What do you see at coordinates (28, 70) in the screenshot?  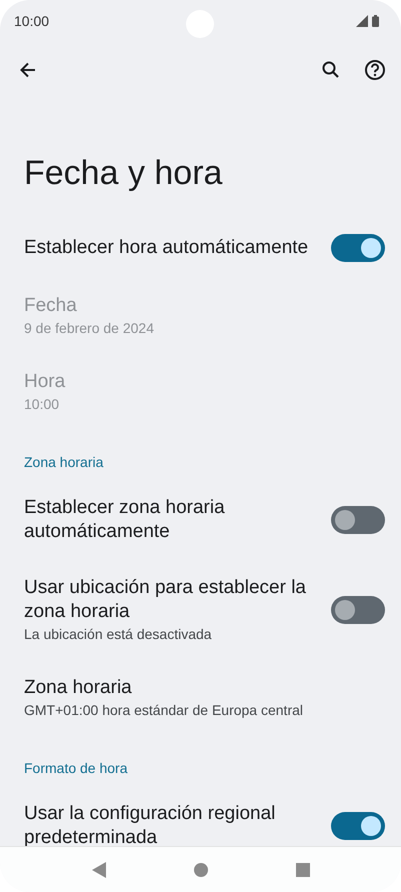 I see `back-icon` at bounding box center [28, 70].